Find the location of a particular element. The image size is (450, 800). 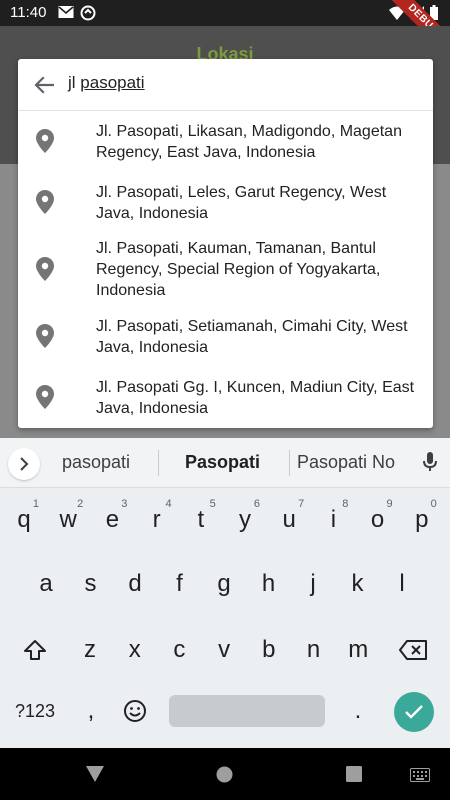

key-h: h is located at coordinates (269, 584).